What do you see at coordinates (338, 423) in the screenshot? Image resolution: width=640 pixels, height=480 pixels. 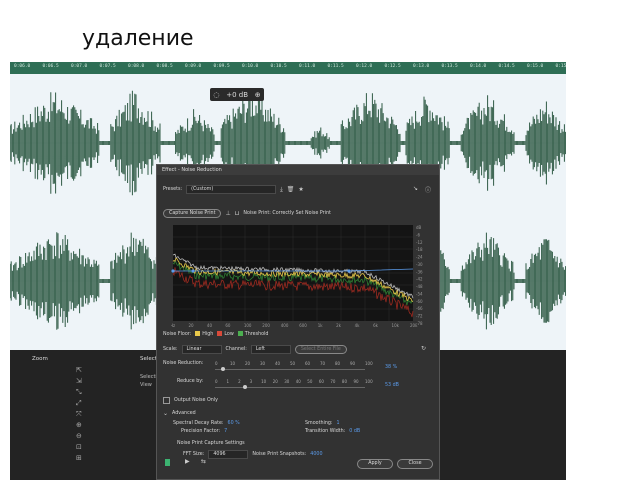 I see `smoothing-value: 1` at bounding box center [338, 423].